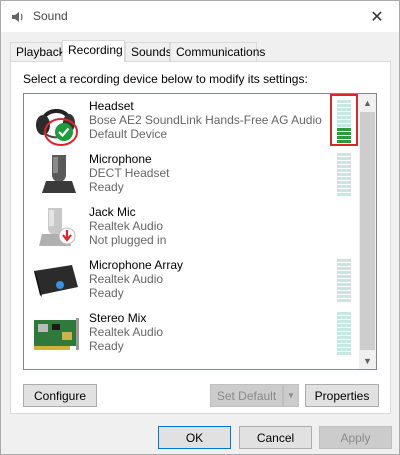 This screenshot has height=455, width=400. I want to click on vertical-scrollbar: ▲ ▼, so click(367, 231).